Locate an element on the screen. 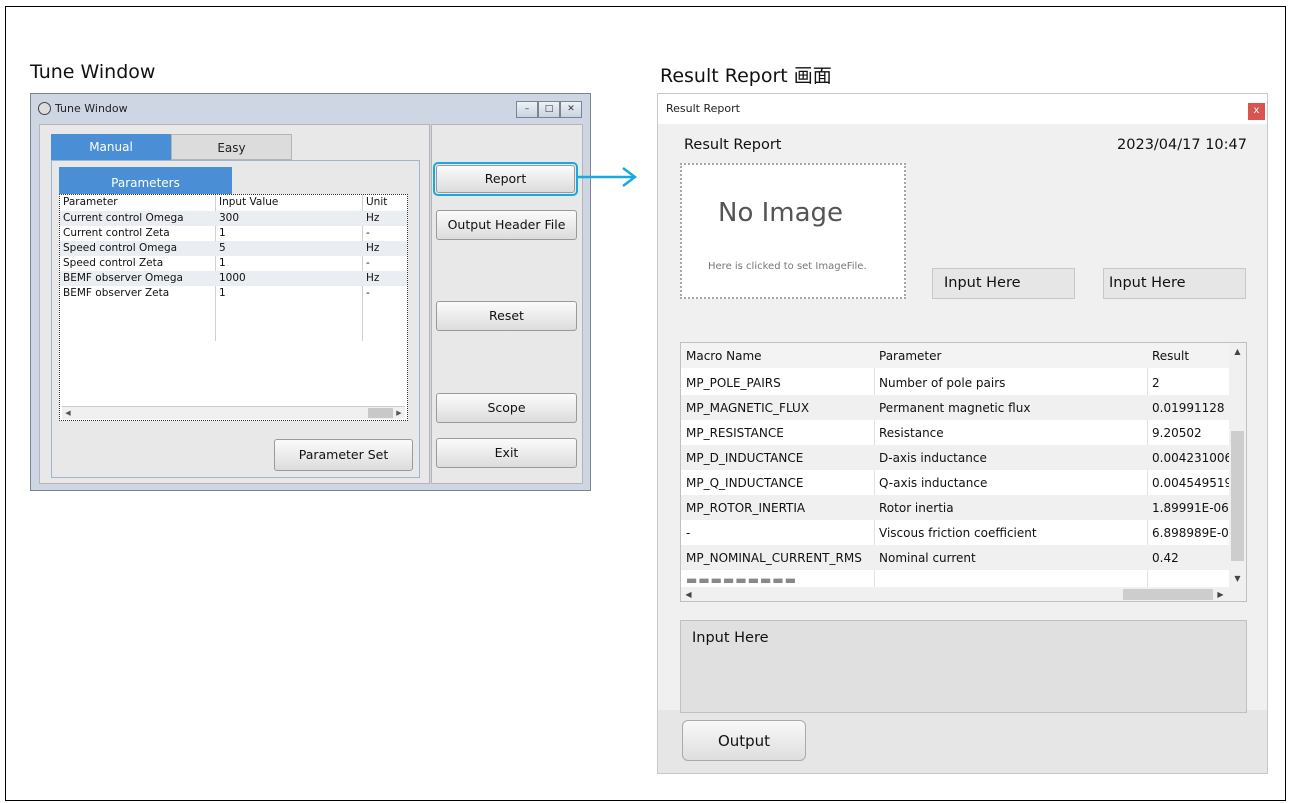 Image resolution: width=1290 pixels, height=803 pixels. report-heading: Result Report is located at coordinates (733, 145).